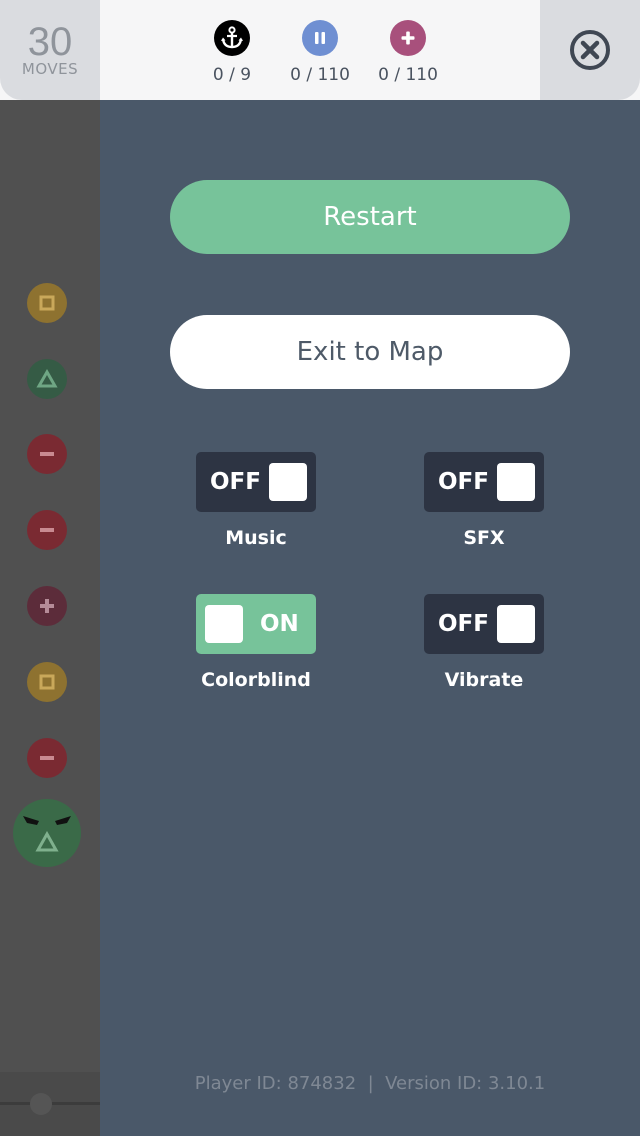 The height and width of the screenshot is (1136, 640). I want to click on vibrate-label: Vibrate, so click(484, 680).